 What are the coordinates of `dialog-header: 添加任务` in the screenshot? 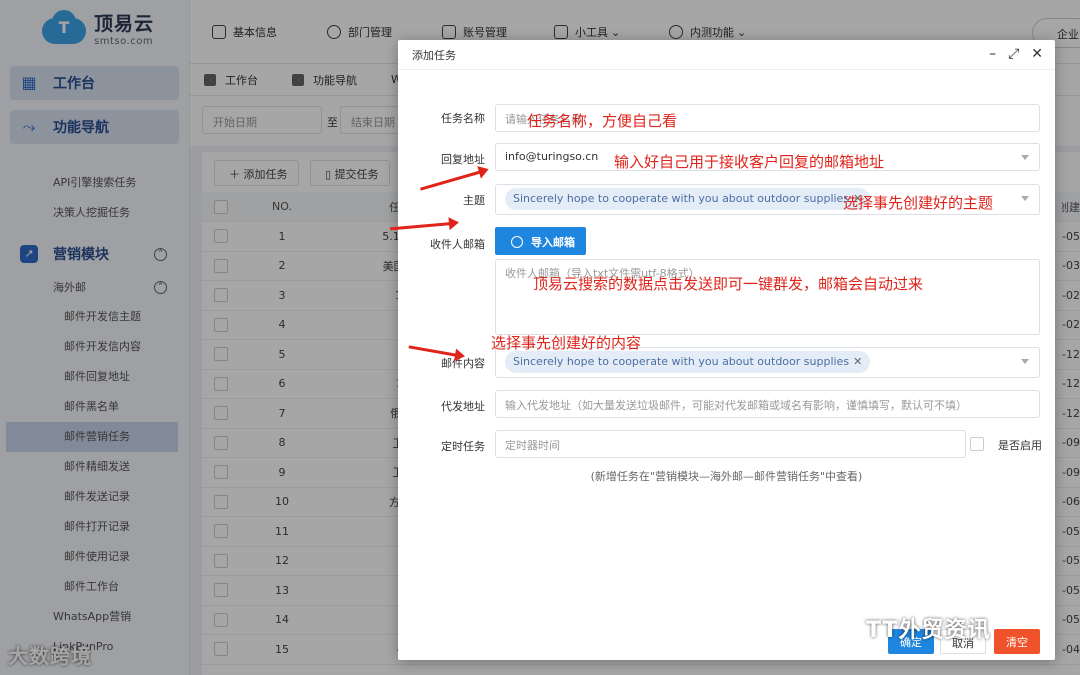 It's located at (726, 55).